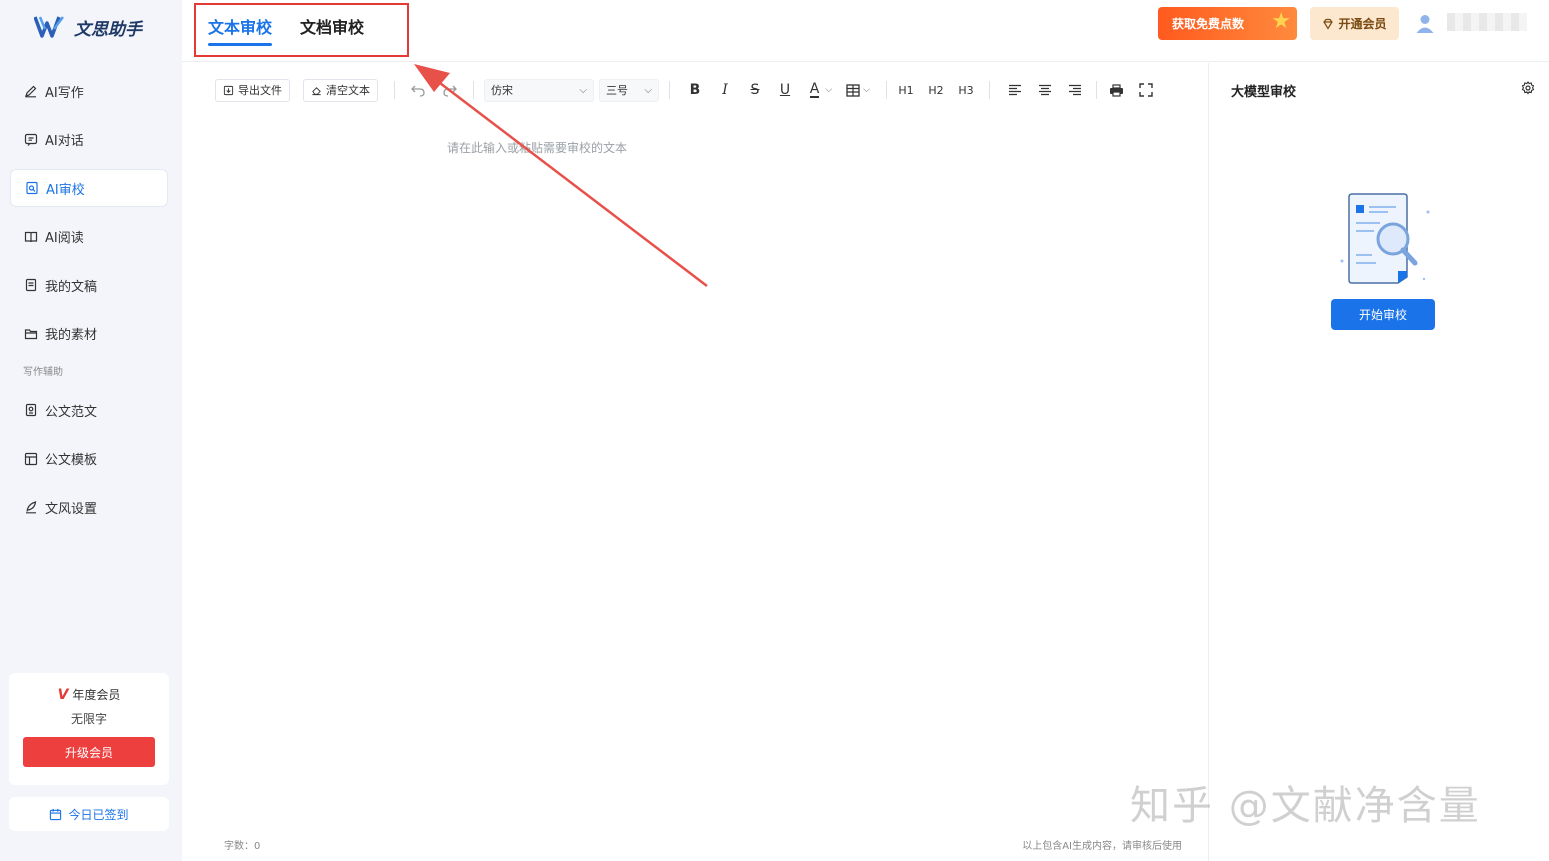 This screenshot has height=861, width=1549. I want to click on feather-icon, so click(31, 507).